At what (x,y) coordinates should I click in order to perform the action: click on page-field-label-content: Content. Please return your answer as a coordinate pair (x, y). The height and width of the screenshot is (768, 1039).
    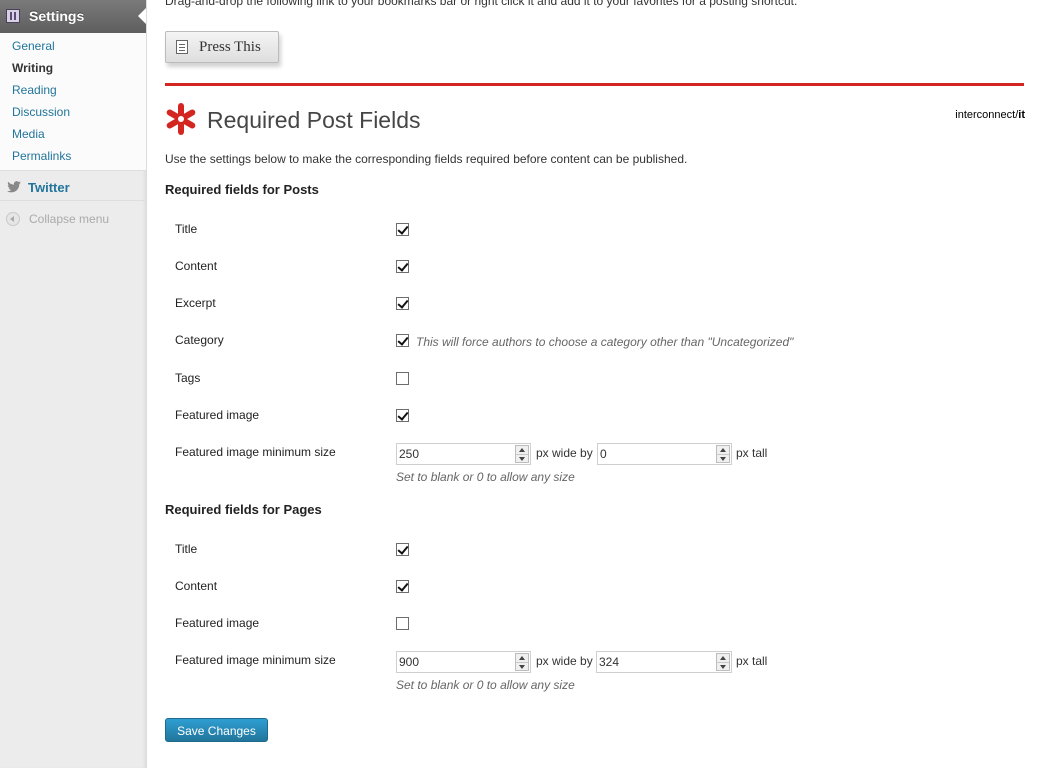
    Looking at the image, I should click on (196, 586).